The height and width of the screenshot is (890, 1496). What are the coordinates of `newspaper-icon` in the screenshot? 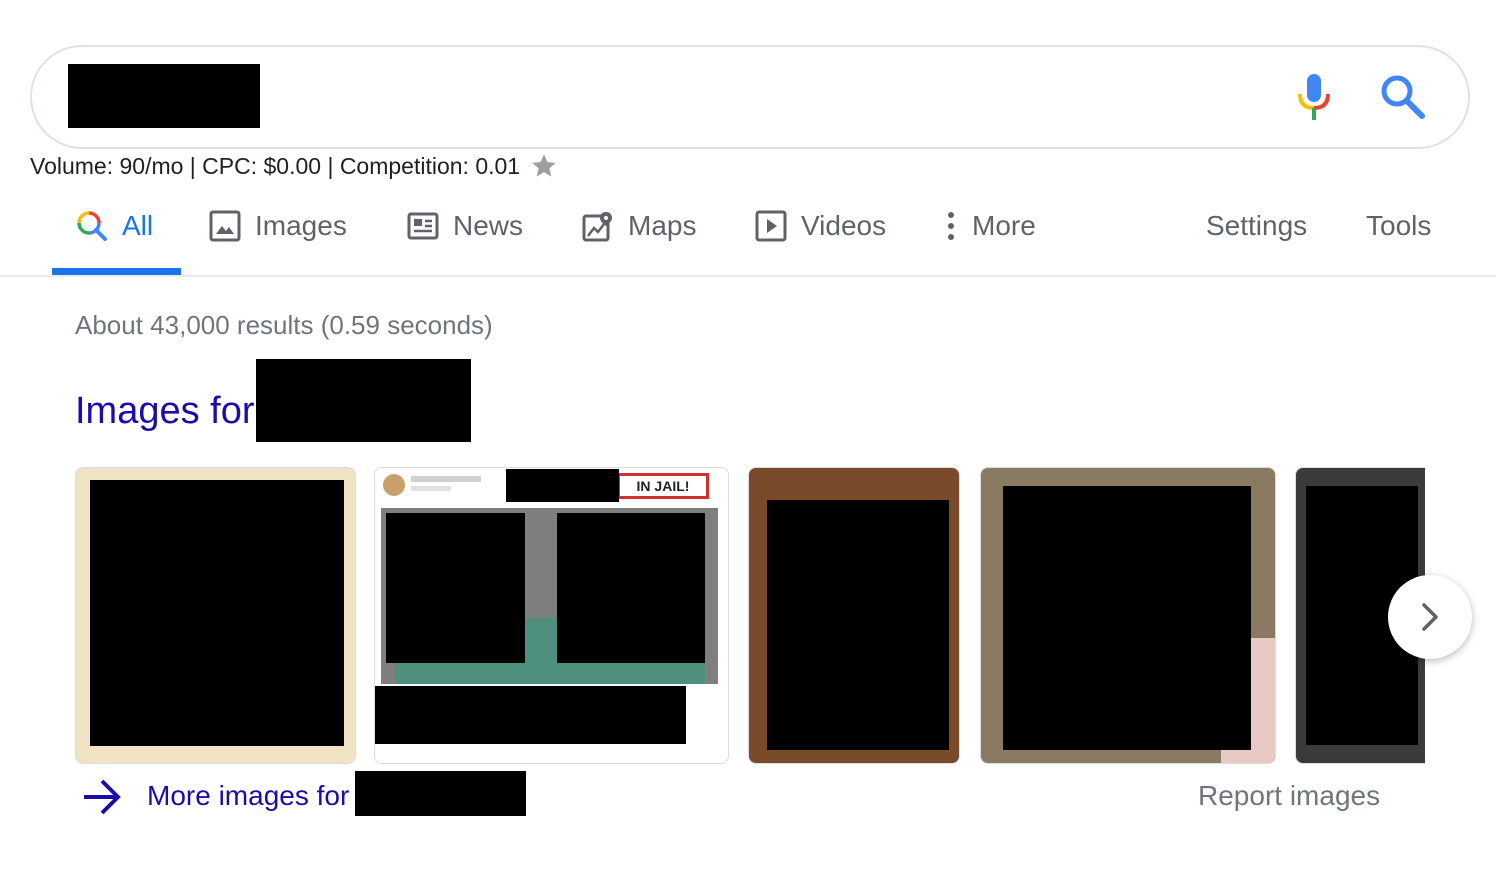 It's located at (423, 226).